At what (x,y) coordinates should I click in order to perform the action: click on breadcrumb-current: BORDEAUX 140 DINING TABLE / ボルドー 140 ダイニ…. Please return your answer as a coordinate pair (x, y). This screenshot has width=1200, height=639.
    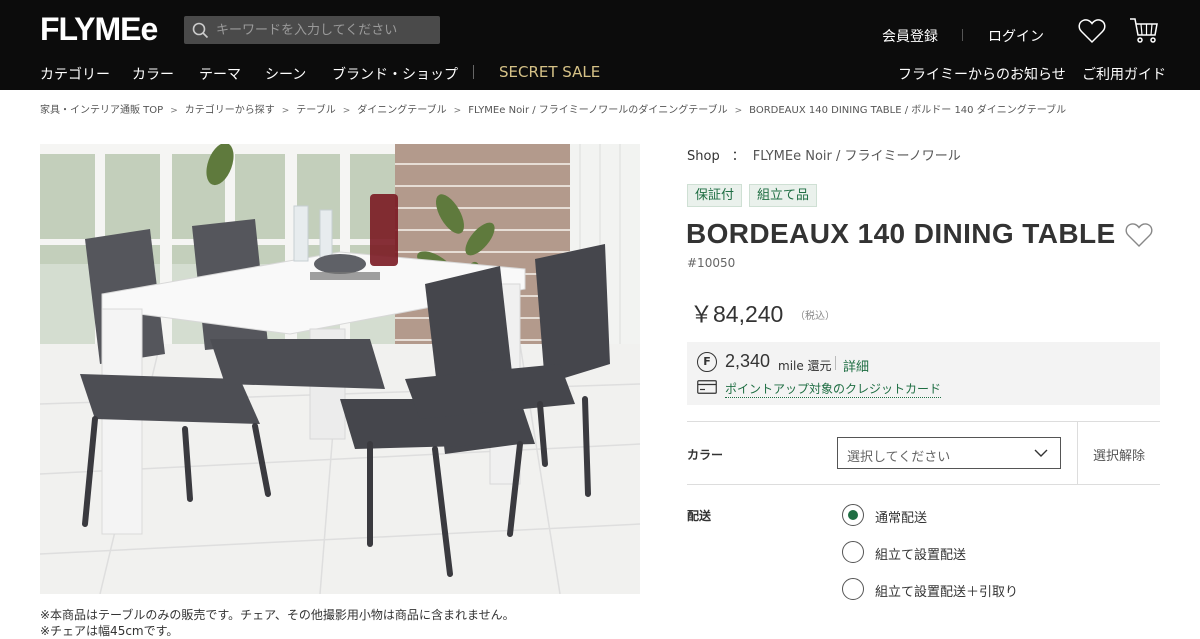
    Looking at the image, I should click on (908, 110).